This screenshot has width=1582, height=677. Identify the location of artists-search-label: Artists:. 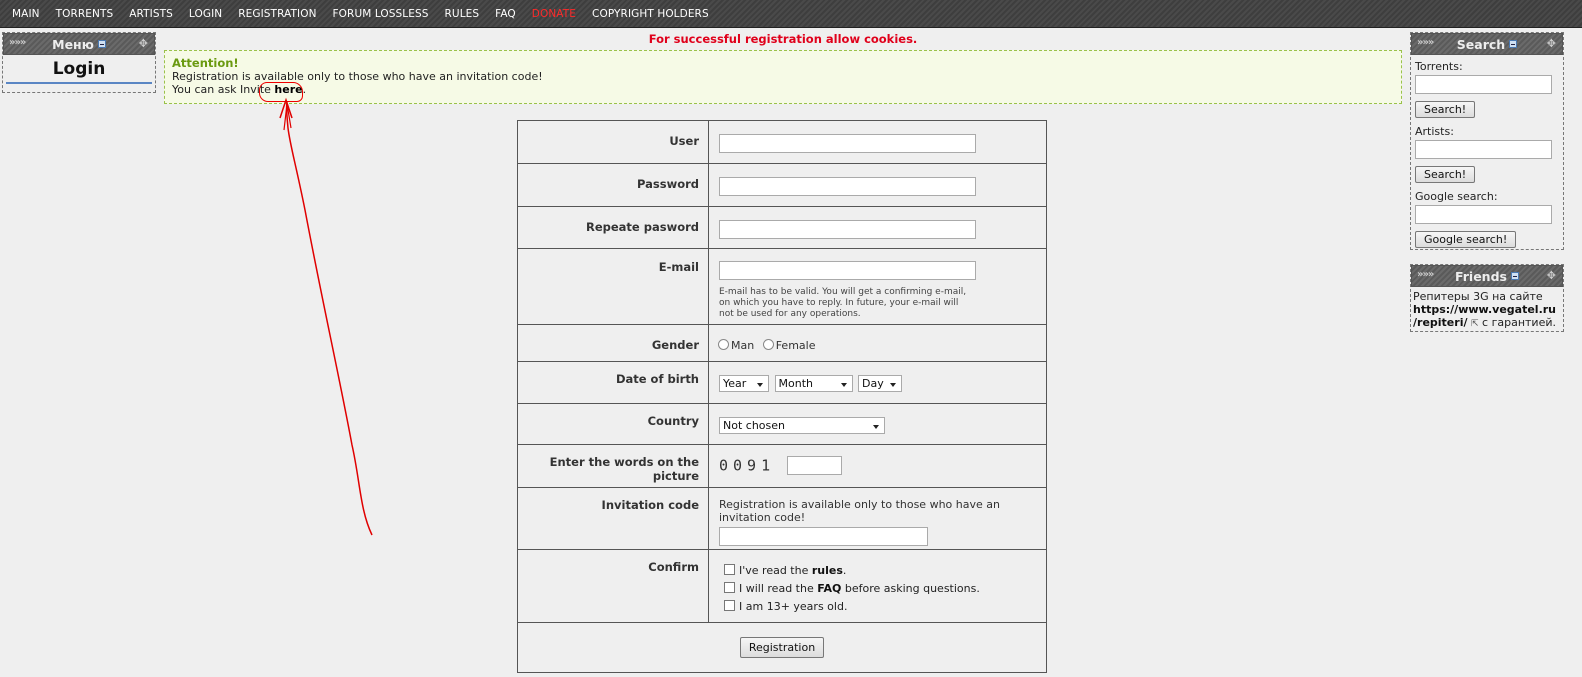
(1434, 131).